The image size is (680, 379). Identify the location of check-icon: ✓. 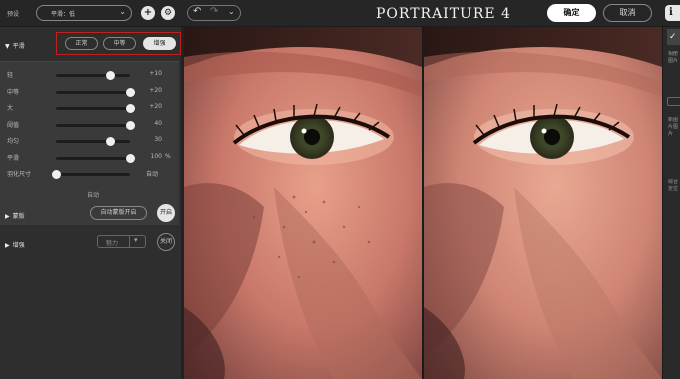
(673, 37).